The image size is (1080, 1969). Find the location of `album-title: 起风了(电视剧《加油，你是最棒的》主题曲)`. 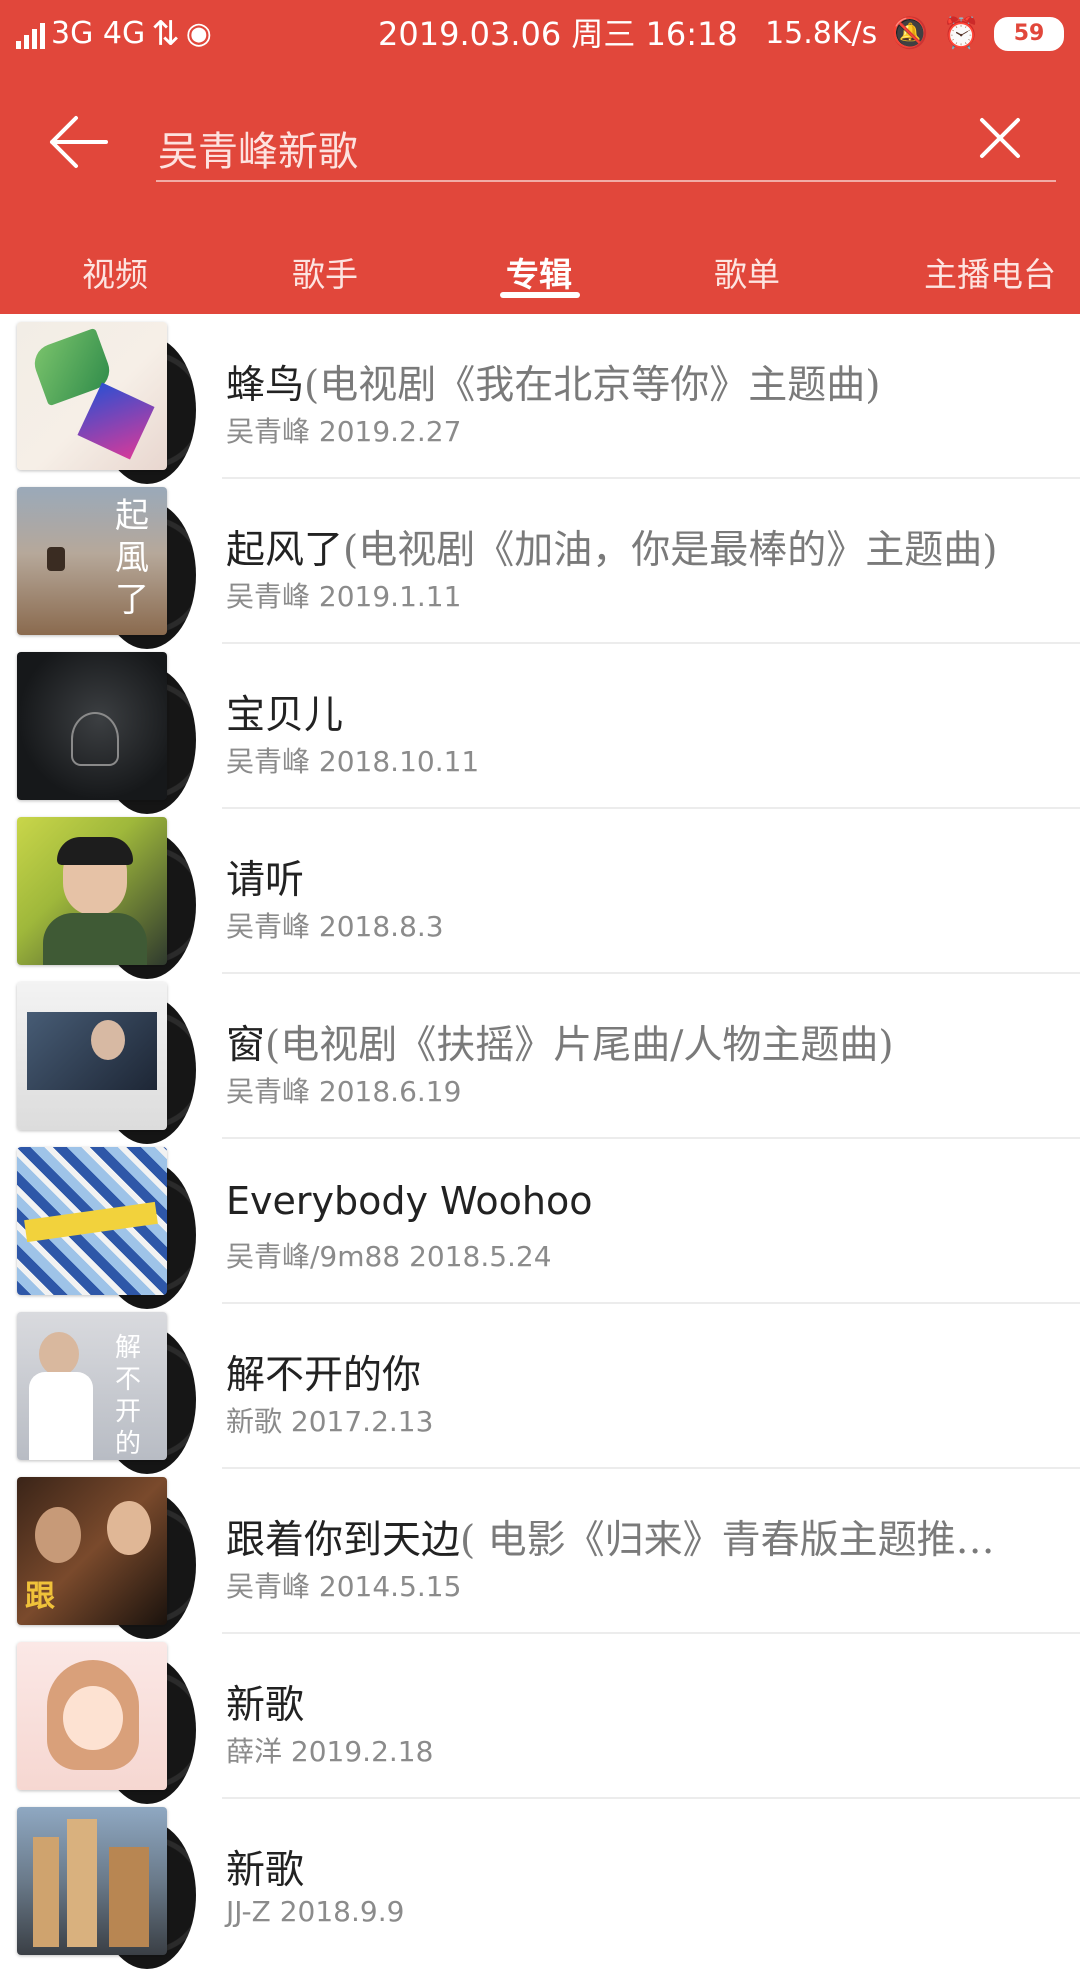

album-title: 起风了(电视剧《加油，你是最棒的》主题曲) is located at coordinates (612, 550).